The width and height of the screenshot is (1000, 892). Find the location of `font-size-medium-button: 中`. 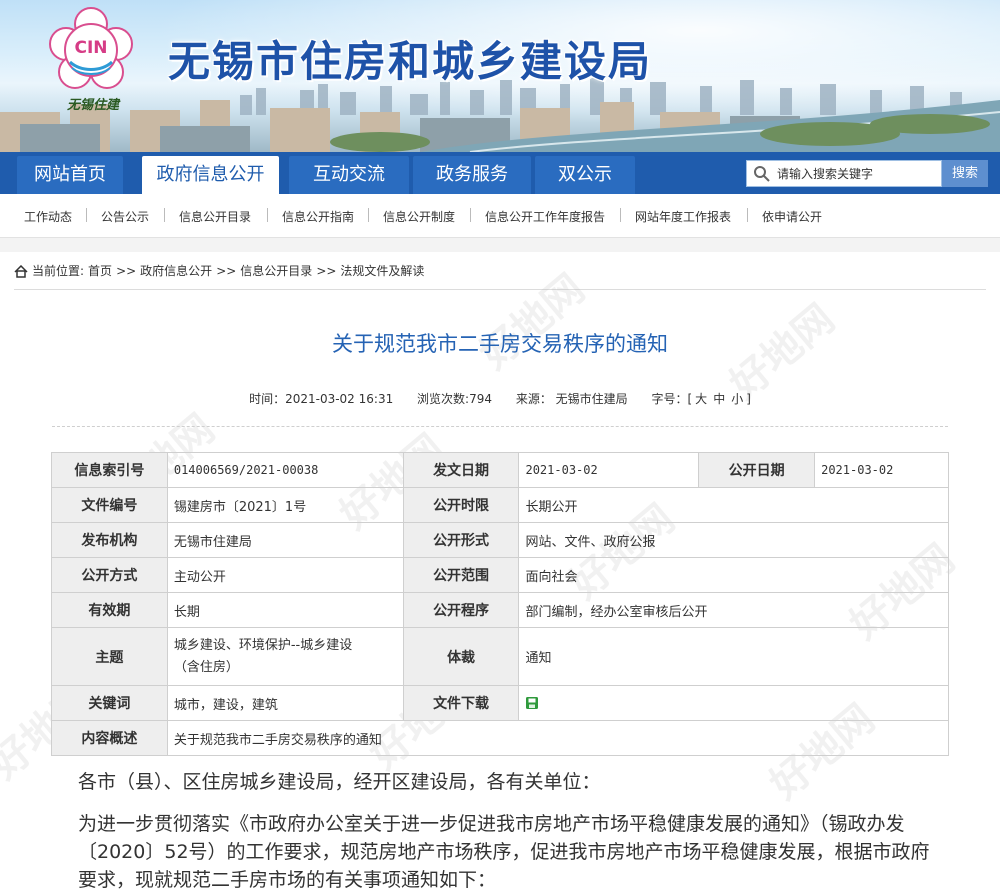

font-size-medium-button: 中 is located at coordinates (719, 399).